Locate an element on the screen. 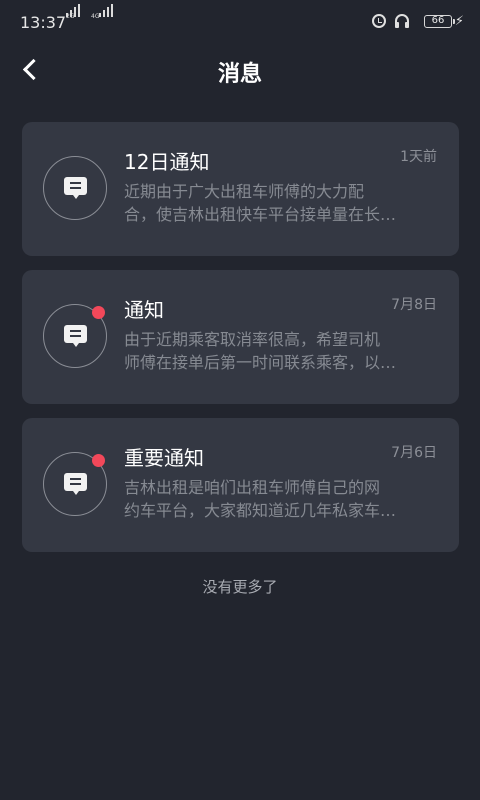 The image size is (480, 800). message-title: 12日通知 is located at coordinates (167, 162).